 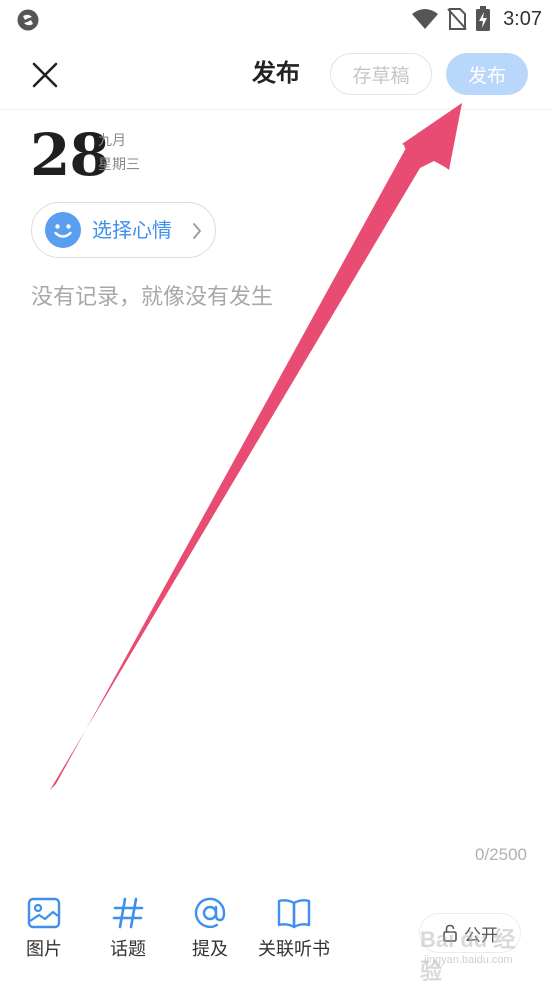 What do you see at coordinates (197, 231) in the screenshot?
I see `chevron-right-icon` at bounding box center [197, 231].